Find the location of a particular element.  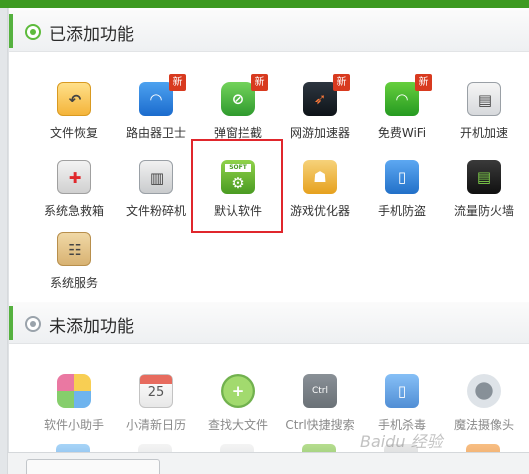

bottom-button is located at coordinates (93, 466).